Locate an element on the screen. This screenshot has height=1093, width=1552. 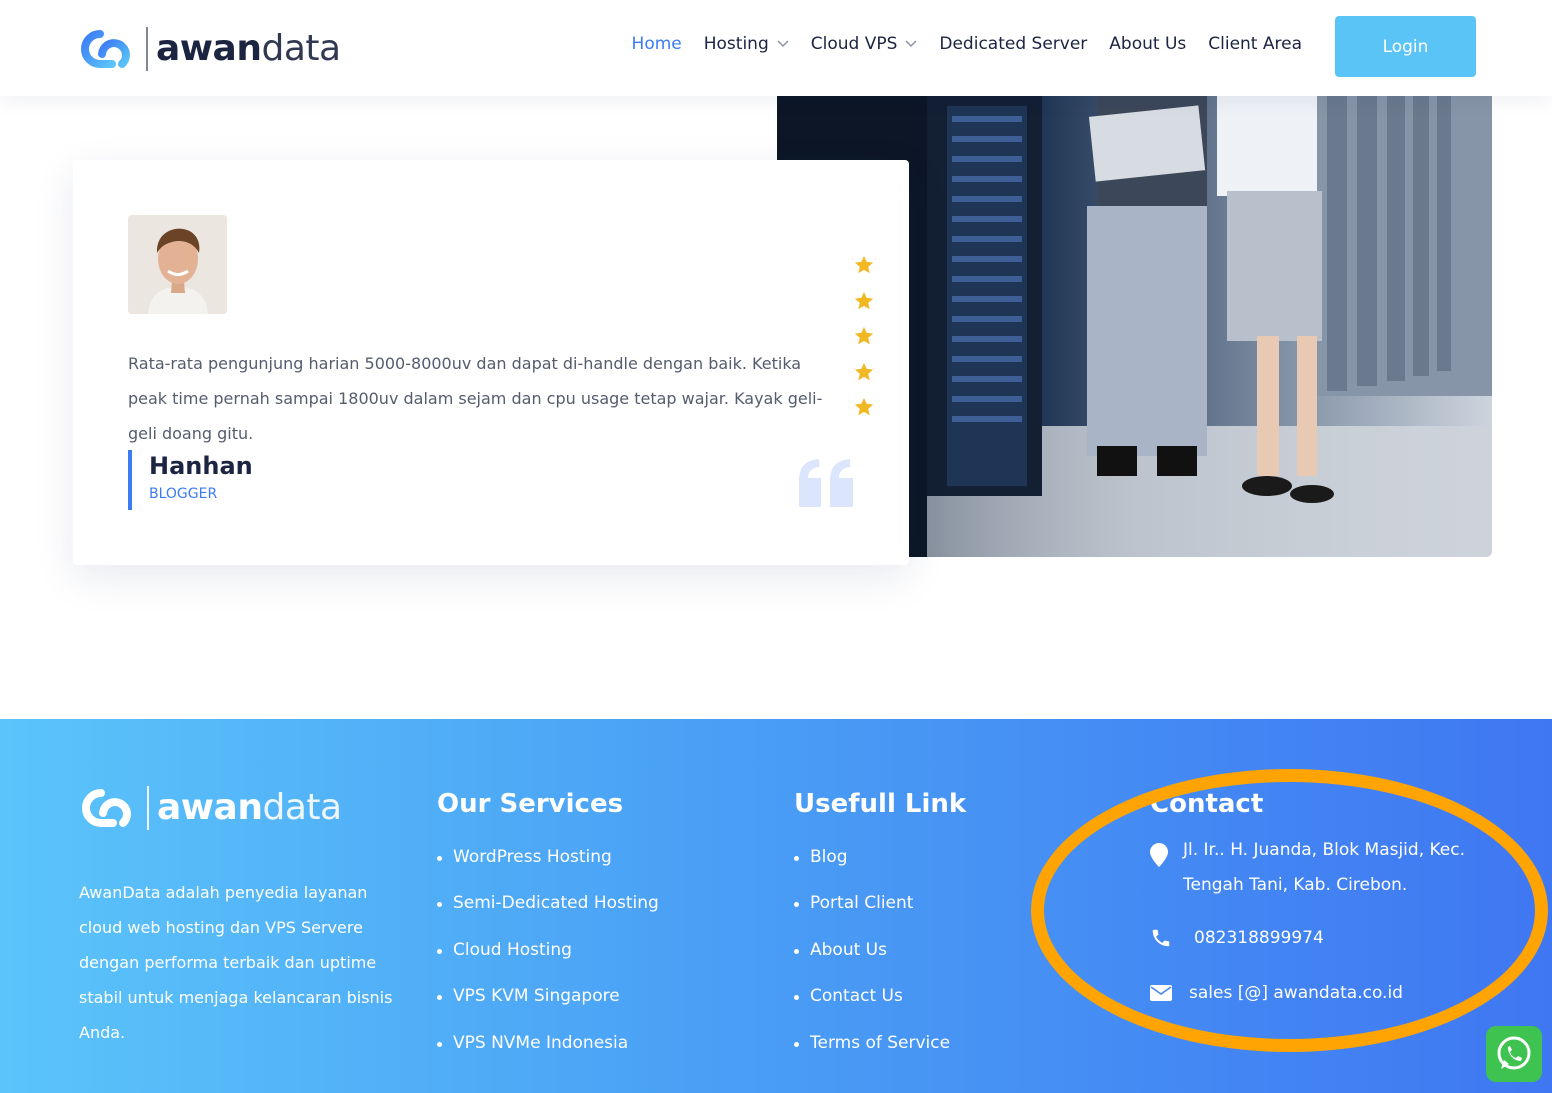
footer-link: About Us is located at coordinates (880, 963).